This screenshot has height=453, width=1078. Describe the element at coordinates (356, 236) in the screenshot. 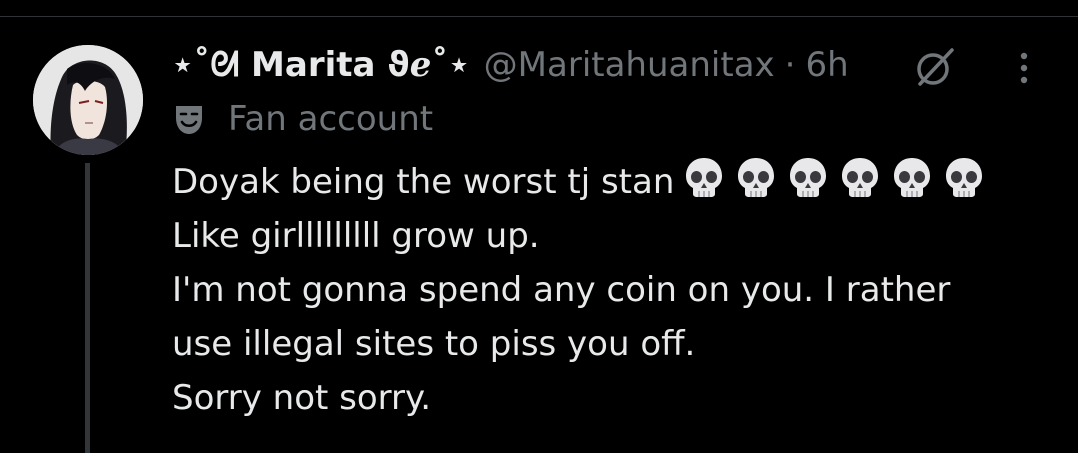

I see `tweet-line: Like girlllllllll grow up.` at that location.